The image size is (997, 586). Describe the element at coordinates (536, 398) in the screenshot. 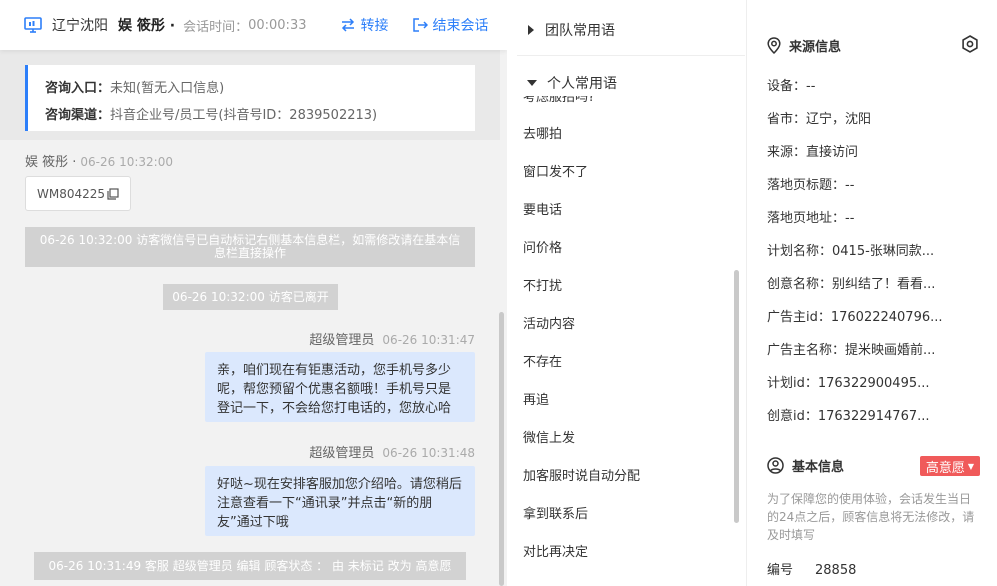

I see `phrase-item: 再追` at that location.